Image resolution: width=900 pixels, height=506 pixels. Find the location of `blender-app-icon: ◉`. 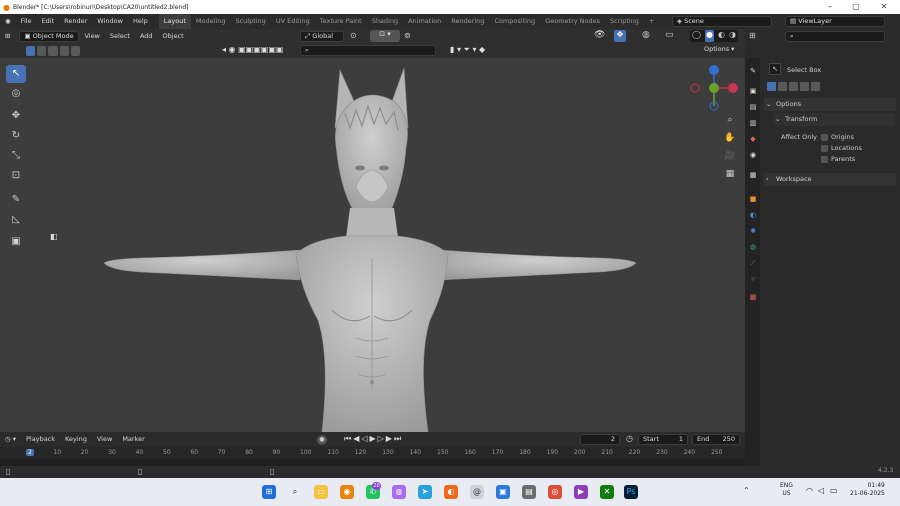

blender-app-icon: ◉ is located at coordinates (347, 492).